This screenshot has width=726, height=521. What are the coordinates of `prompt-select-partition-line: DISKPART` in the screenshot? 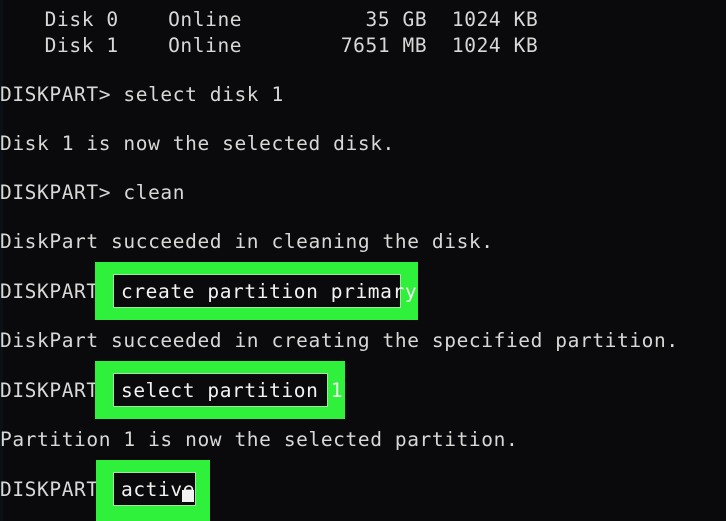 It's located at (49, 390).